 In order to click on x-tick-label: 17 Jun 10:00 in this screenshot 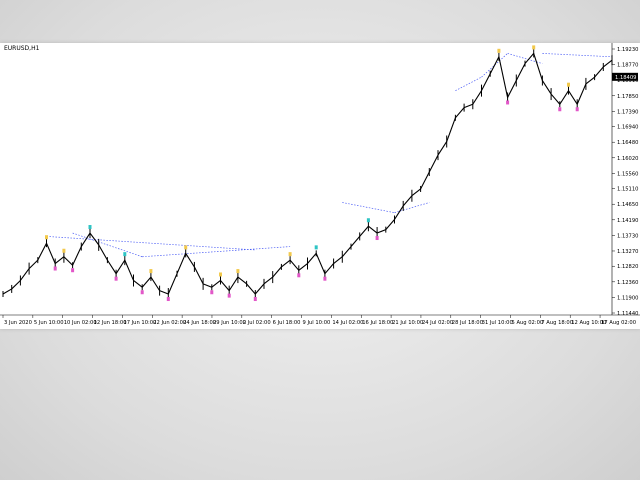, I will do `click(139, 323)`.